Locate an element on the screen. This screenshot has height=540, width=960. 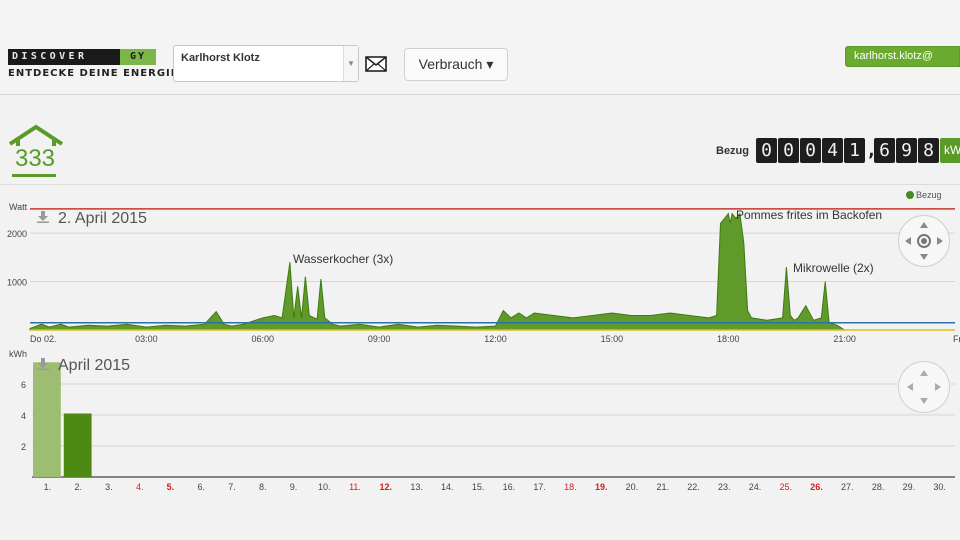
house-number: 333 is located at coordinates (35, 158).